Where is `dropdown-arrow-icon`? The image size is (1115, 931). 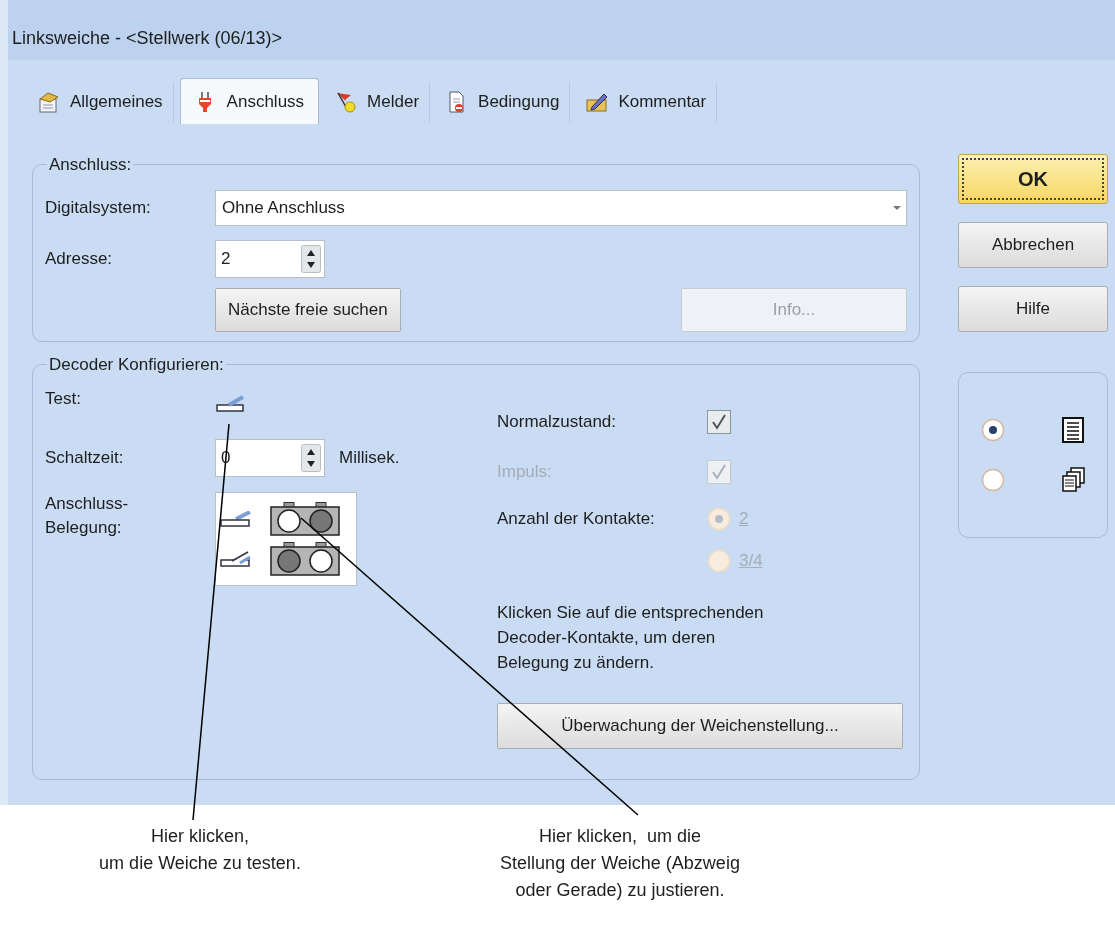
dropdown-arrow-icon is located at coordinates (897, 207).